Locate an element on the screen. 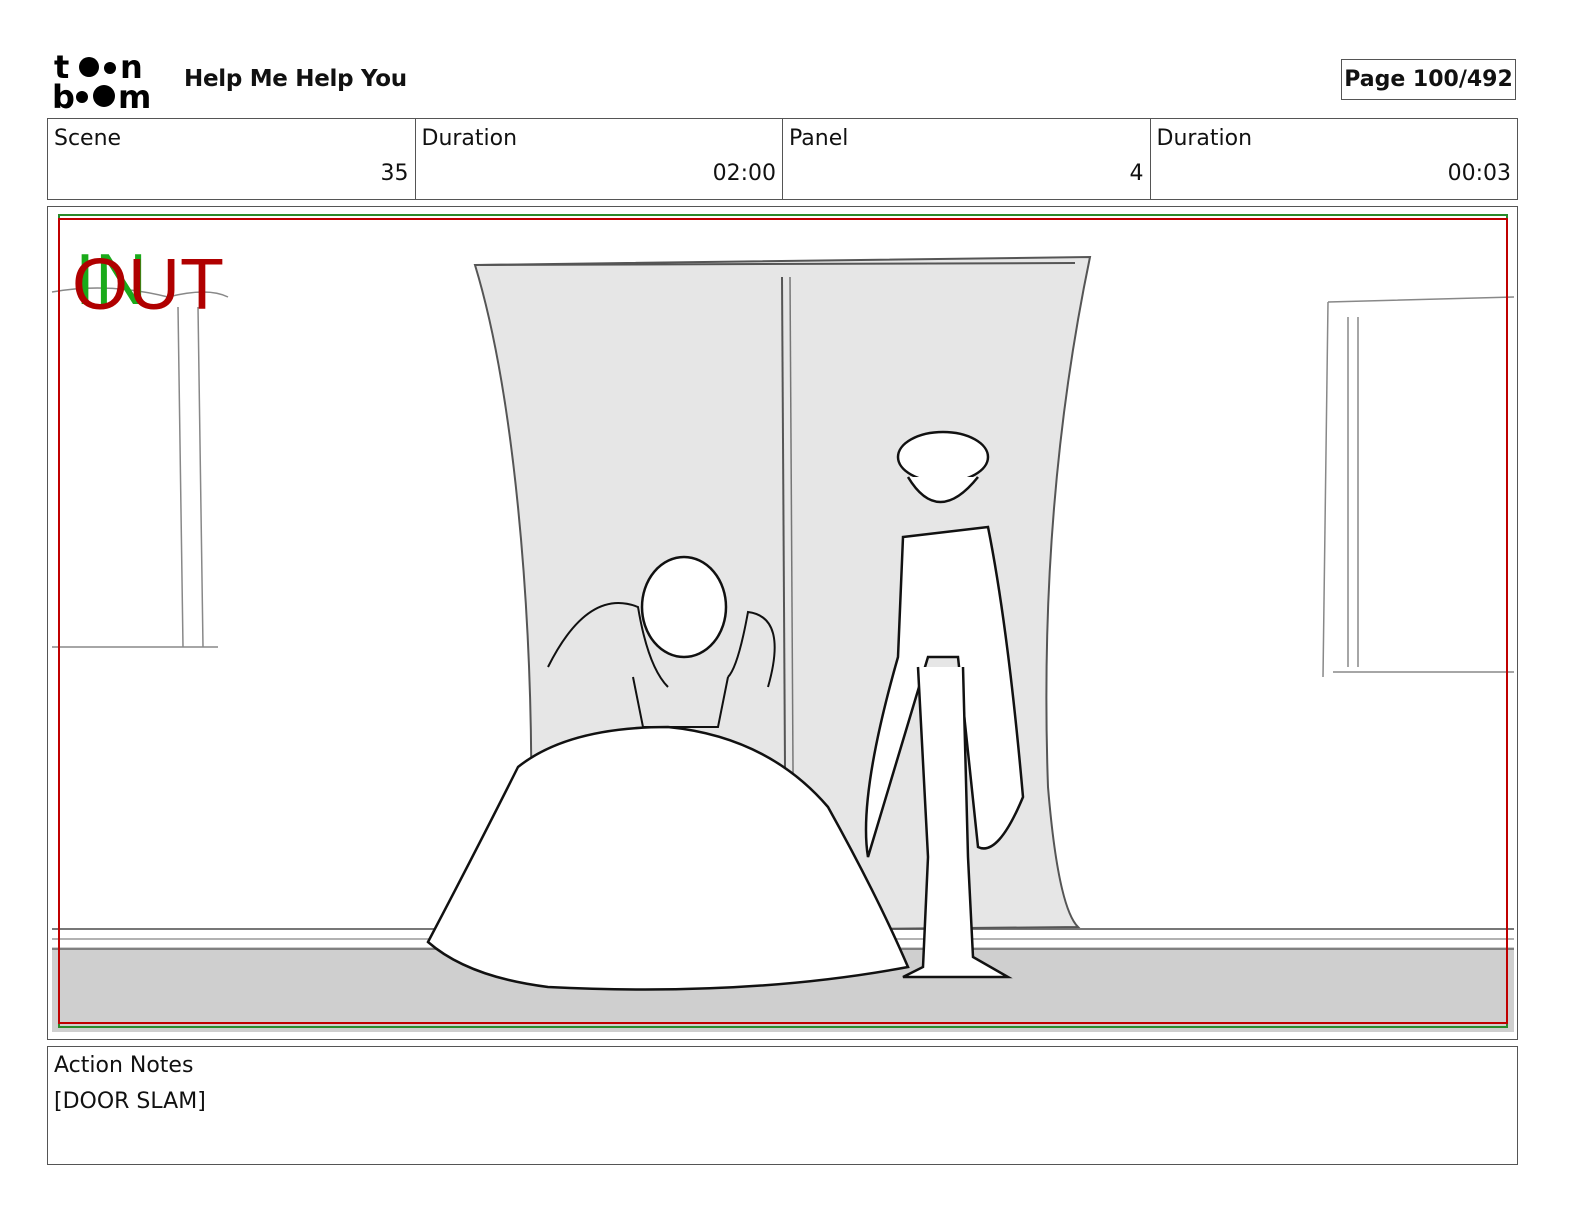 The image size is (1584, 1224). panel-value: 4 is located at coordinates (1136, 173).